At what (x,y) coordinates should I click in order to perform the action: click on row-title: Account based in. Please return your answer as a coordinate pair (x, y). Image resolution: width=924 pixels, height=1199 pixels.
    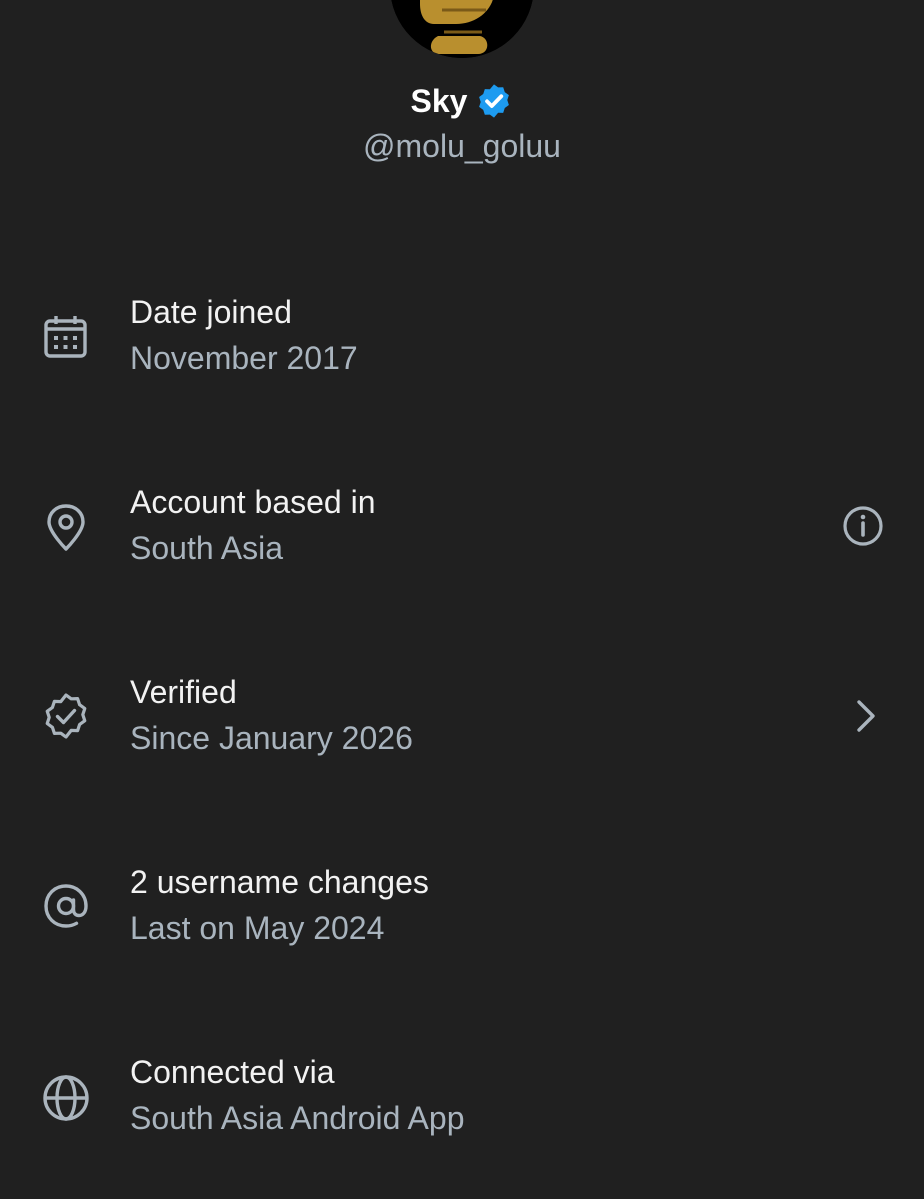
    Looking at the image, I should click on (253, 502).